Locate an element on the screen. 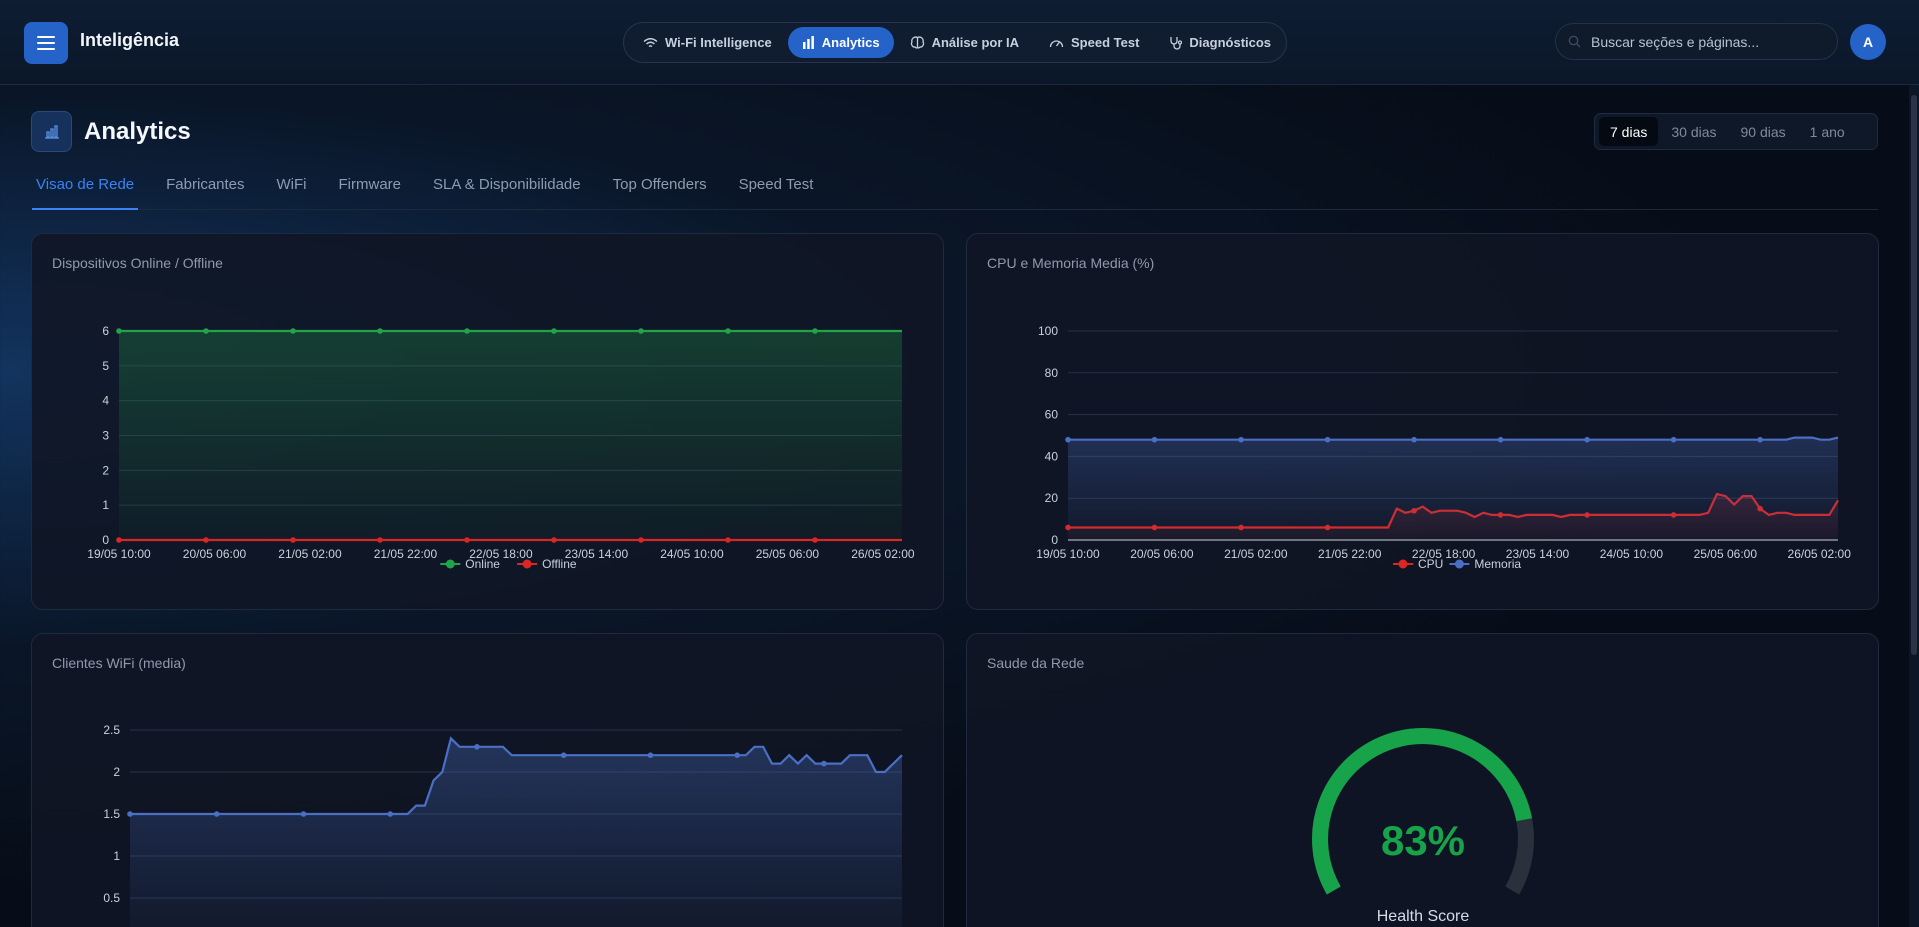 The height and width of the screenshot is (927, 1919). y-tick-label: 0 is located at coordinates (105, 540).